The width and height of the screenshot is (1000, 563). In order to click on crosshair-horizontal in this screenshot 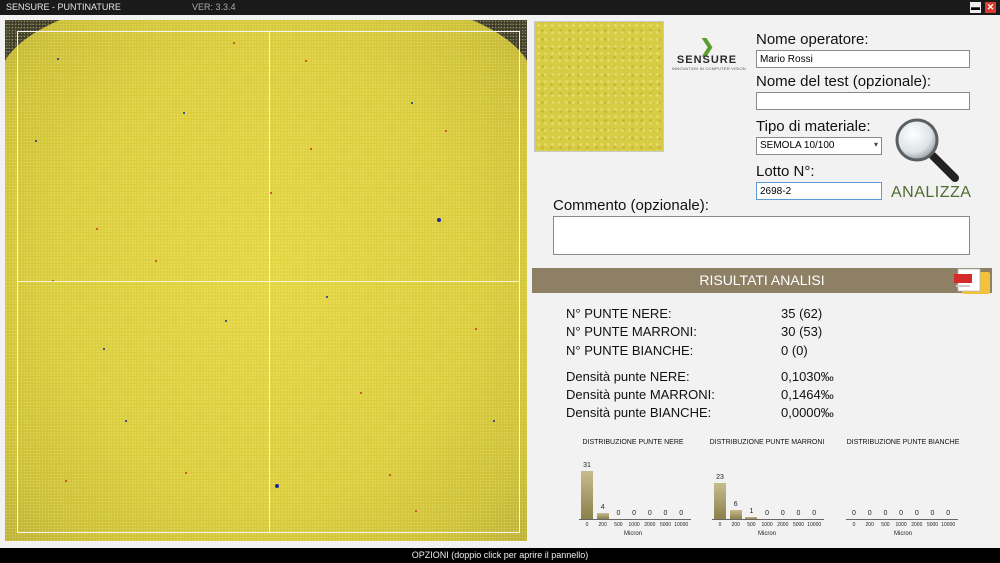, I will do `click(268, 281)`.